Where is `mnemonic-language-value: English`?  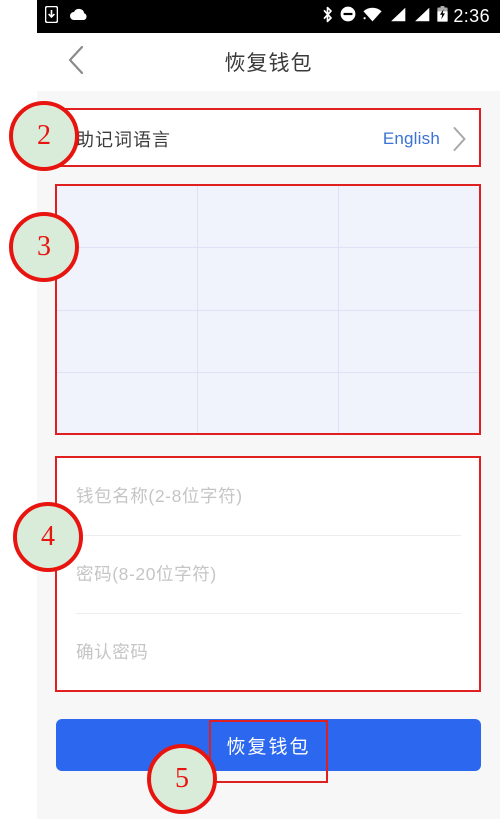
mnemonic-language-value: English is located at coordinates (411, 138).